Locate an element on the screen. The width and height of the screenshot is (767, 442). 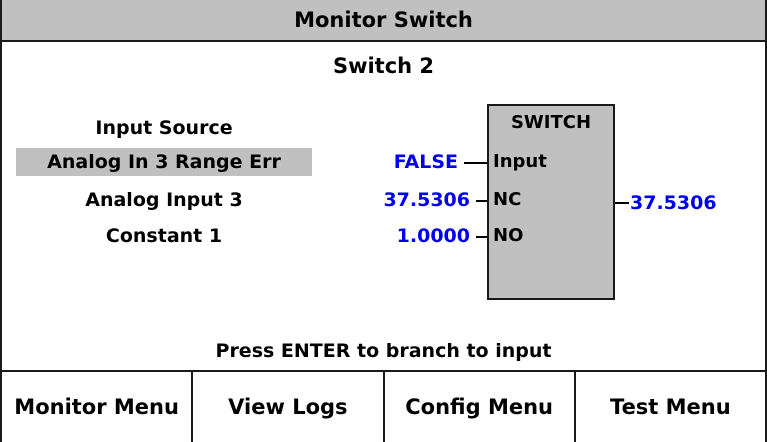
no-value: 1.0000 is located at coordinates (433, 236).